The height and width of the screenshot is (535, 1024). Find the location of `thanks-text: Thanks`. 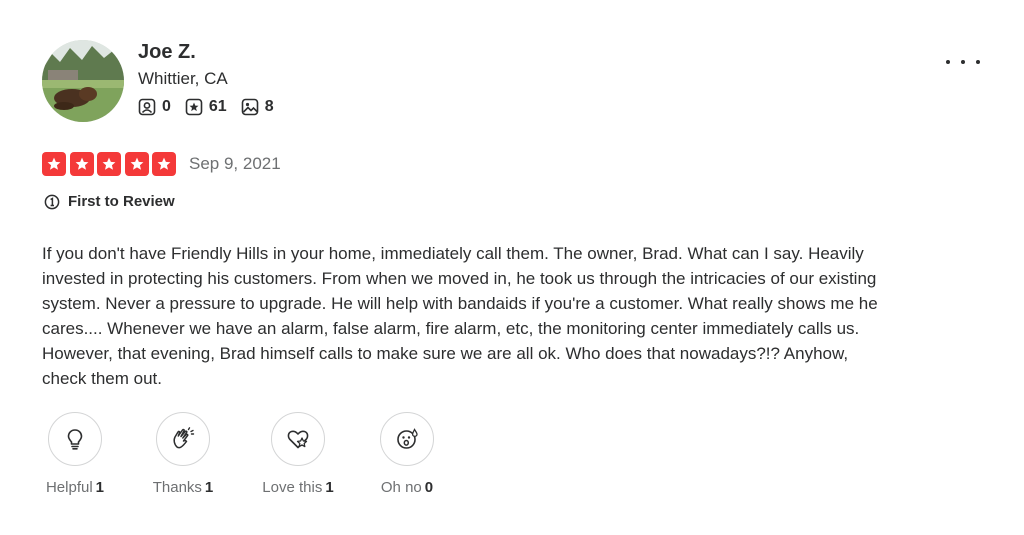

thanks-text: Thanks is located at coordinates (177, 487).